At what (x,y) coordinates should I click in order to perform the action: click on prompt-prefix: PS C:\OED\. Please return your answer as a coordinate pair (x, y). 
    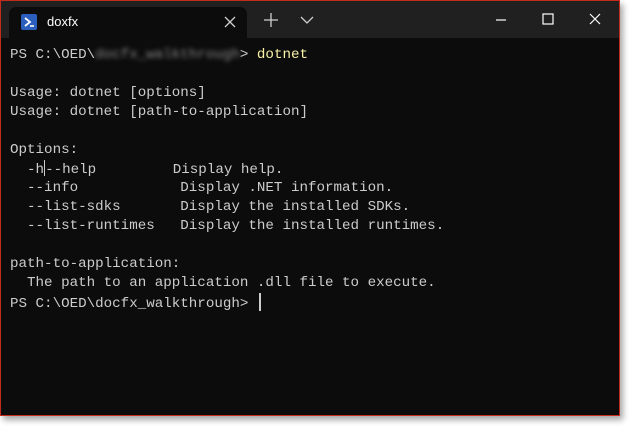
    Looking at the image, I should click on (53, 55).